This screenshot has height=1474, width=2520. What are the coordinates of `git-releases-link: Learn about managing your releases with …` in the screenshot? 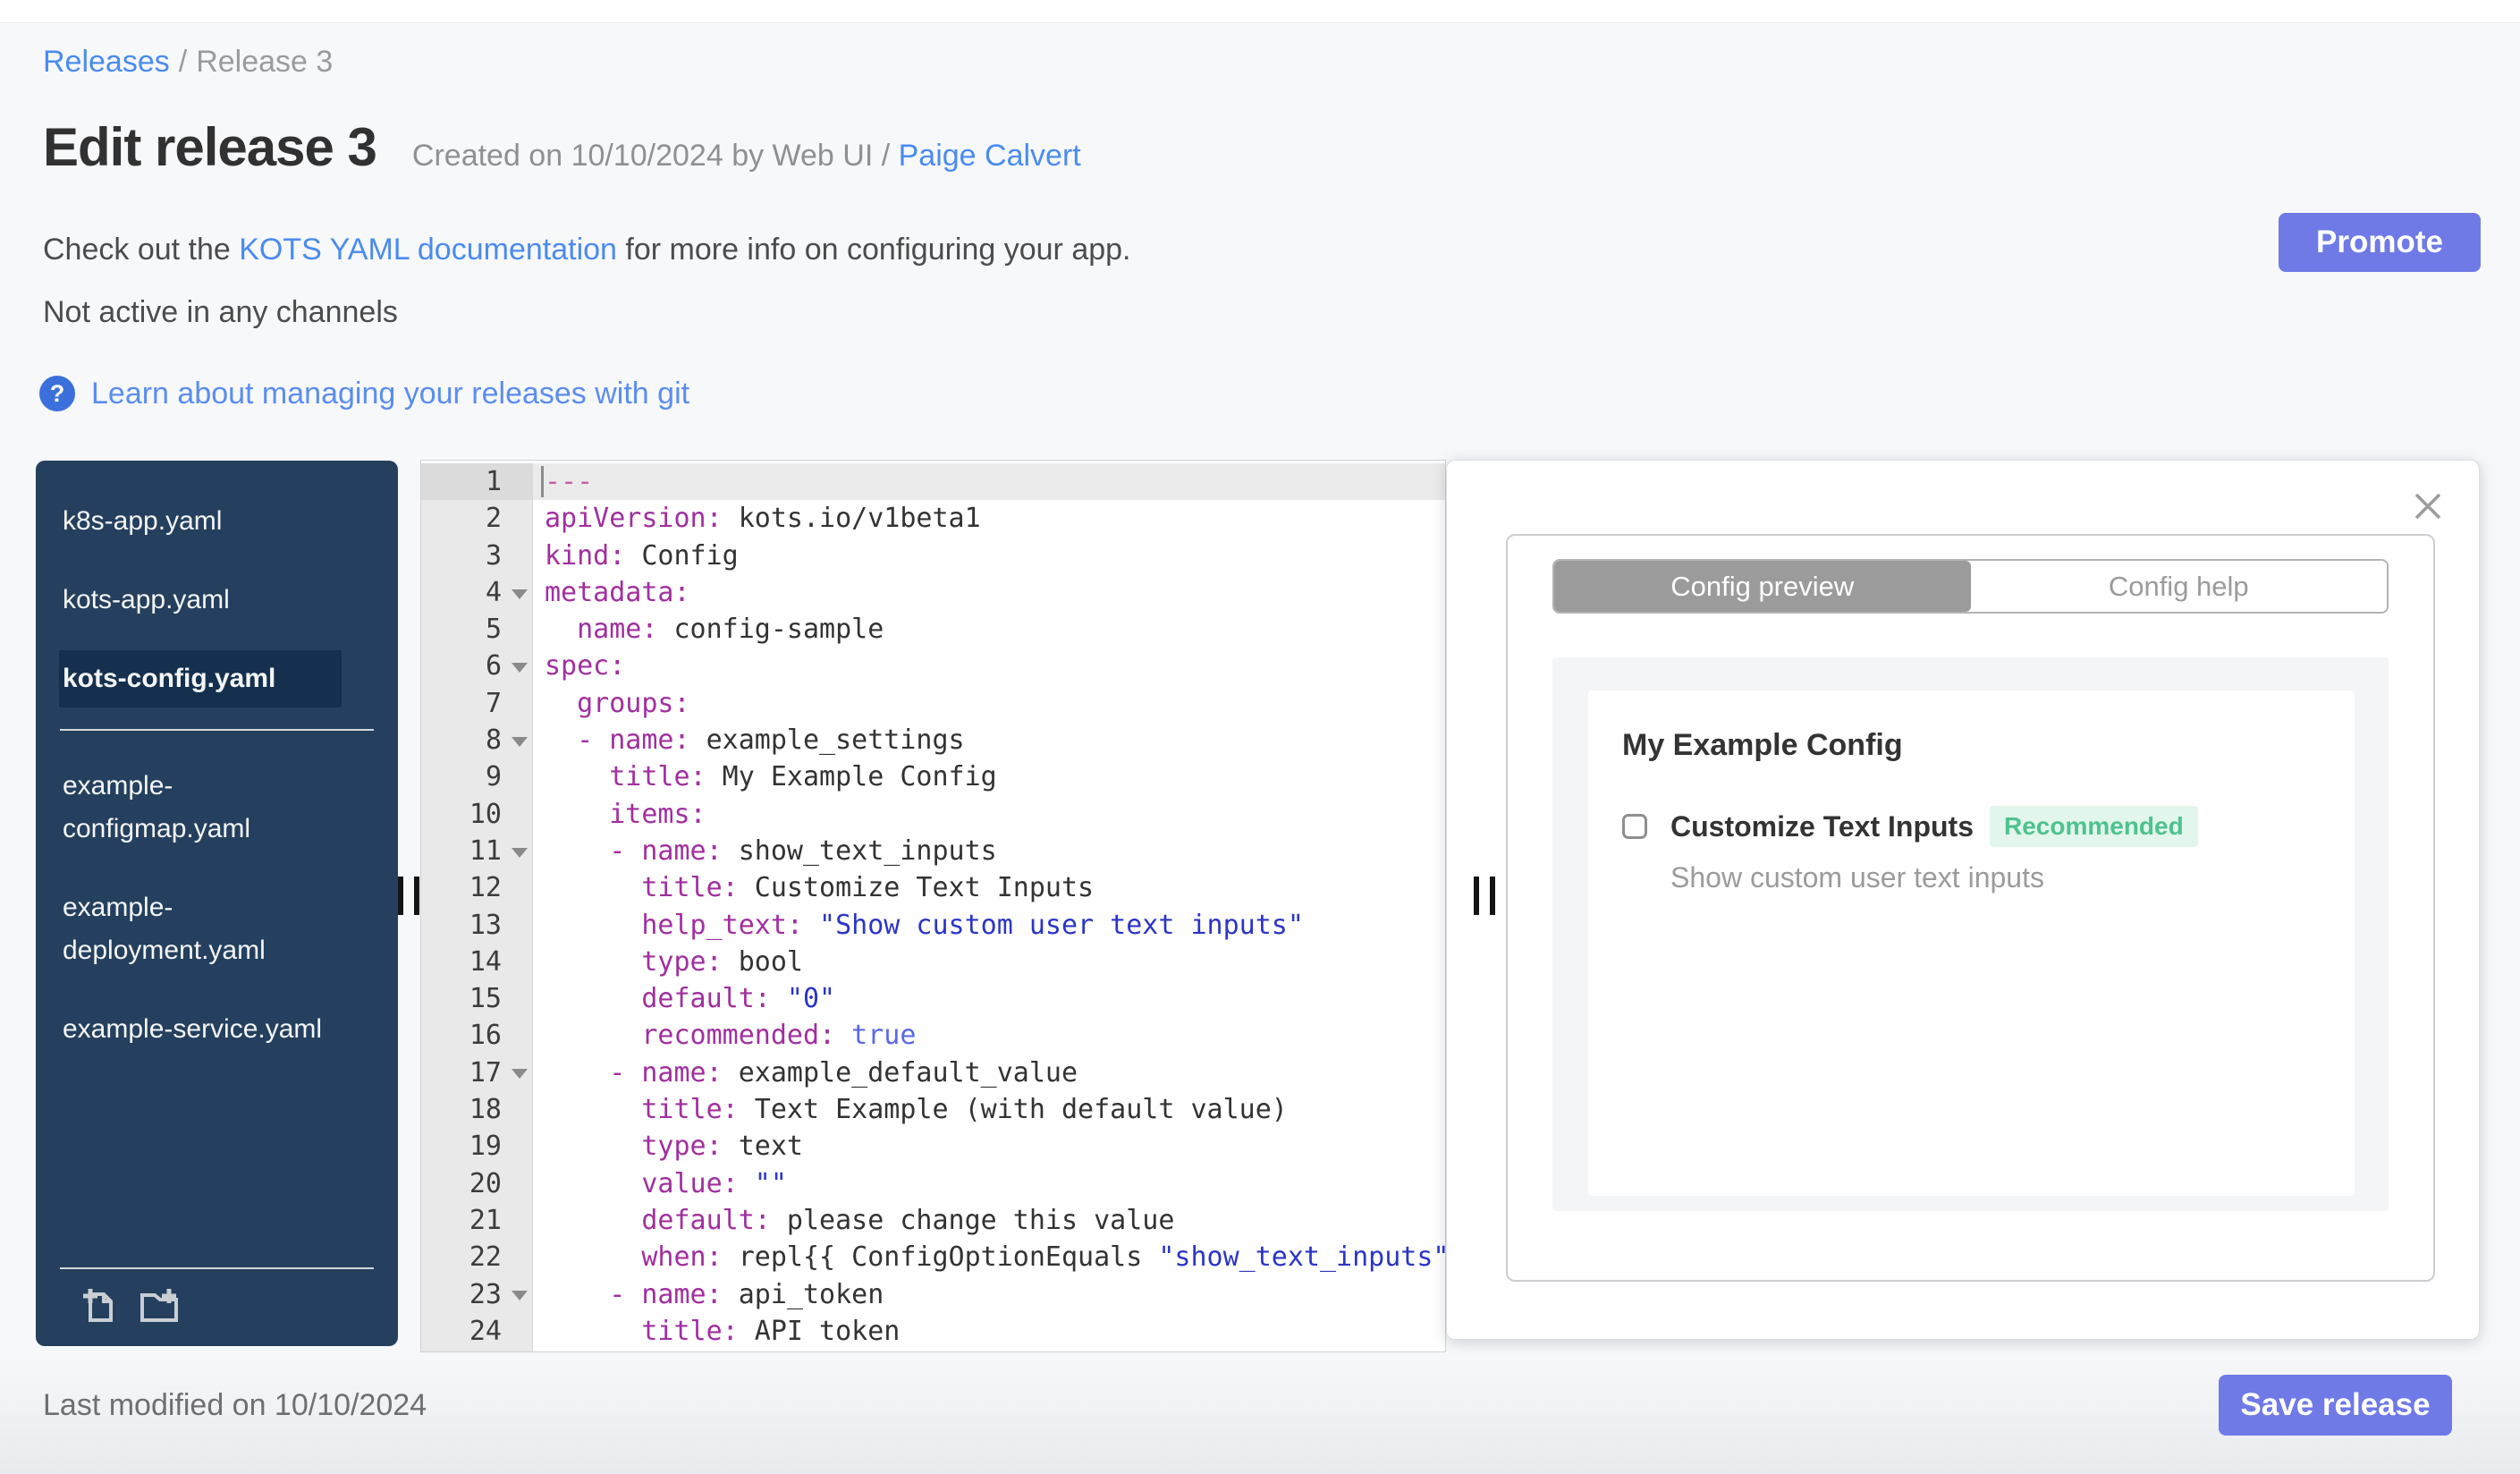 It's located at (390, 394).